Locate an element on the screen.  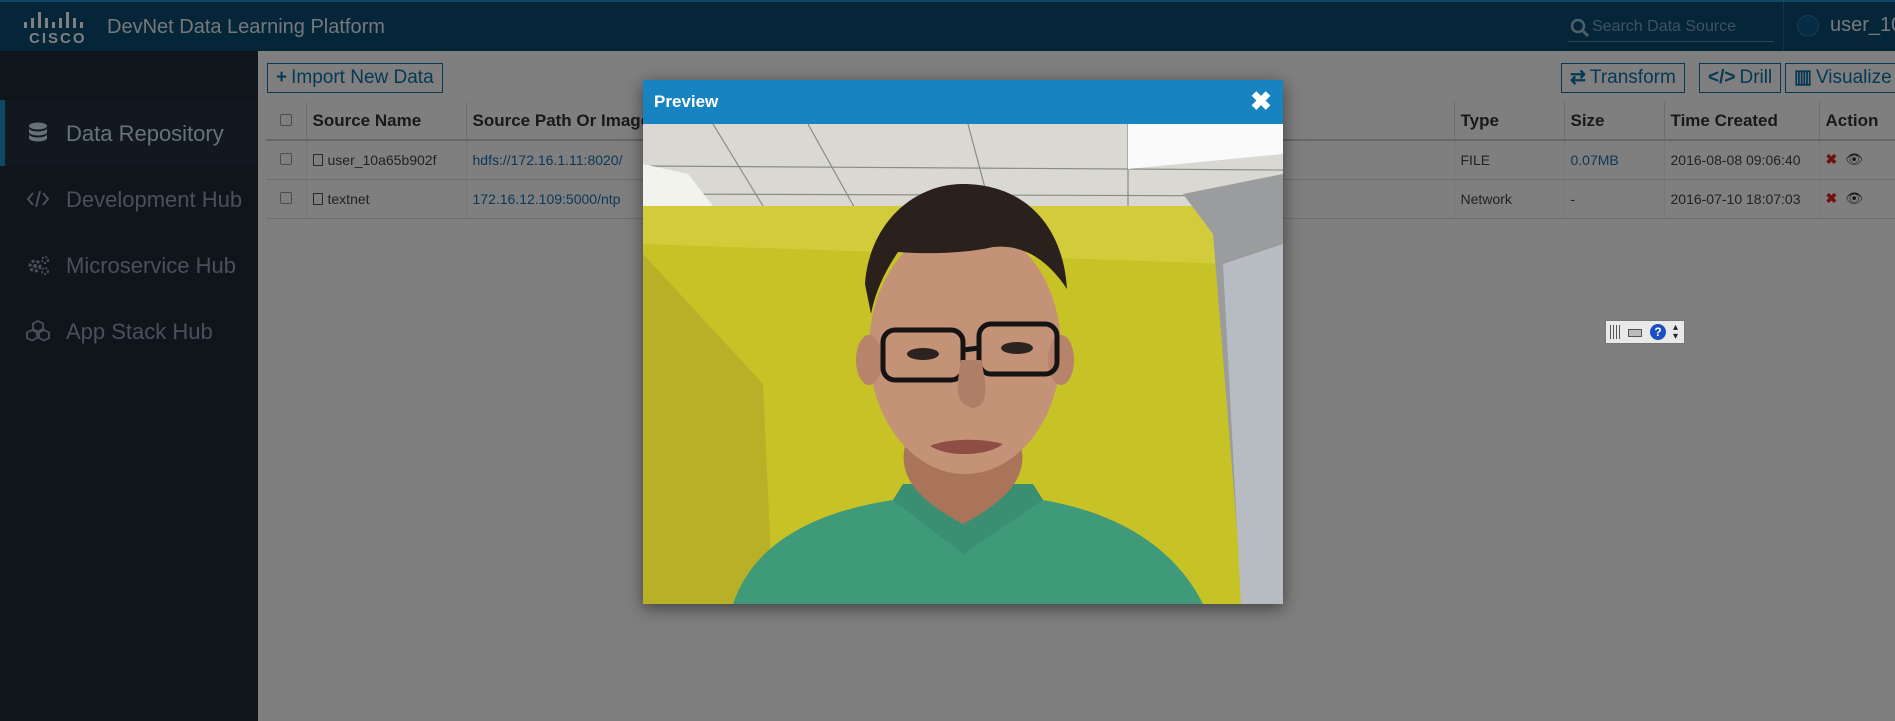
keyboard-icon is located at coordinates (1635, 333).